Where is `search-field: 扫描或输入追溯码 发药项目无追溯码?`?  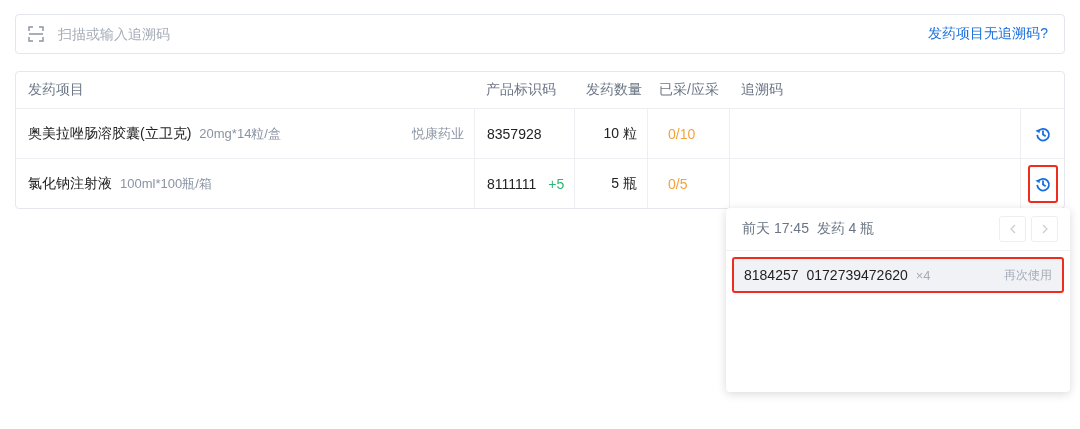 search-field: 扫描或输入追溯码 发药项目无追溯码? is located at coordinates (540, 34).